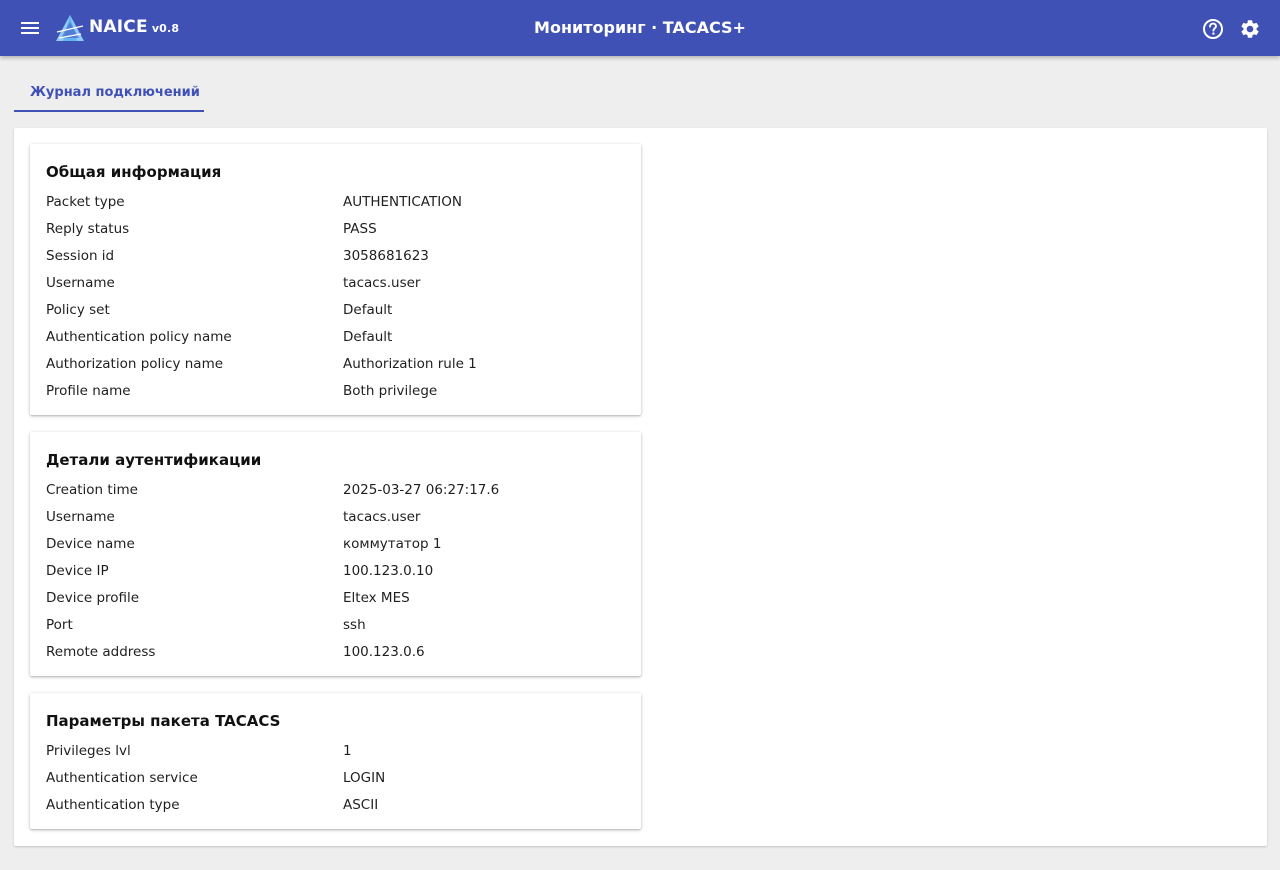 Image resolution: width=1280 pixels, height=870 pixels. Describe the element at coordinates (78, 310) in the screenshot. I see `row-label: Policy set` at that location.